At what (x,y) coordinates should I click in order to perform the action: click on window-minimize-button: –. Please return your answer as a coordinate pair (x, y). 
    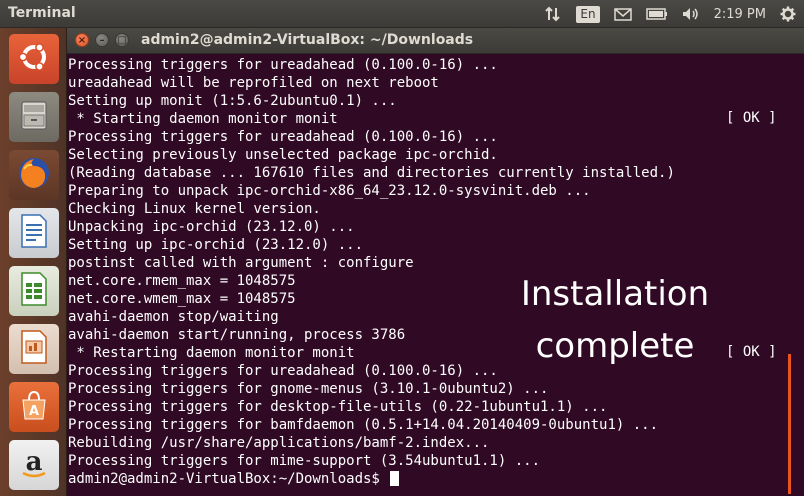
    Looking at the image, I should click on (102, 40).